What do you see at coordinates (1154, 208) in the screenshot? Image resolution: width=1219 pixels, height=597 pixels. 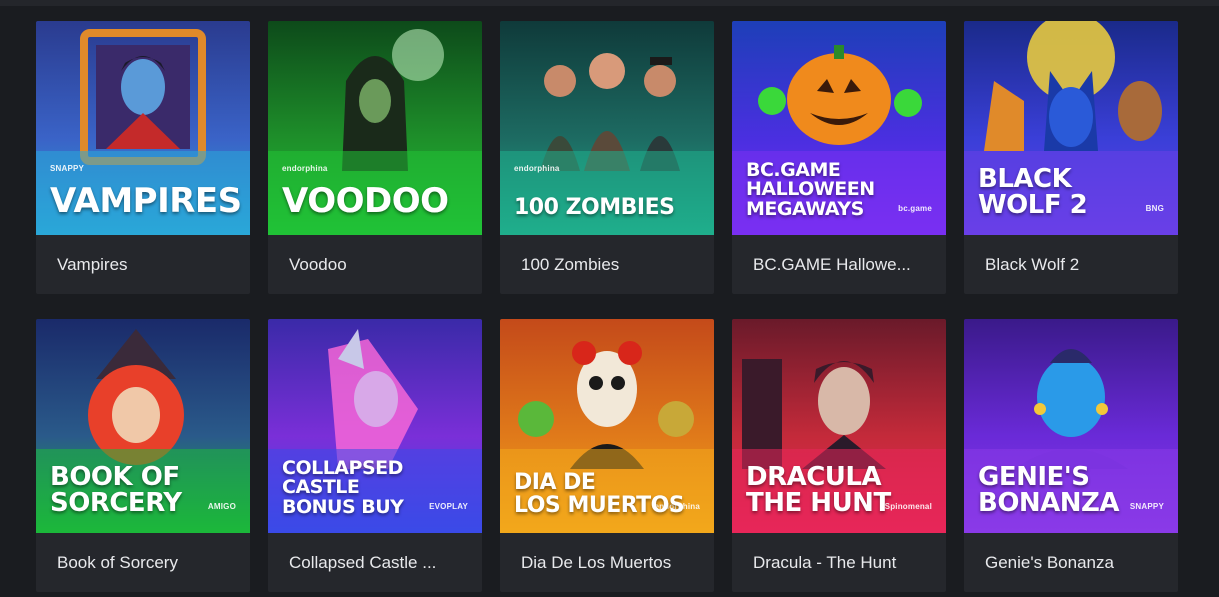 I see `provider-logo: BNG` at bounding box center [1154, 208].